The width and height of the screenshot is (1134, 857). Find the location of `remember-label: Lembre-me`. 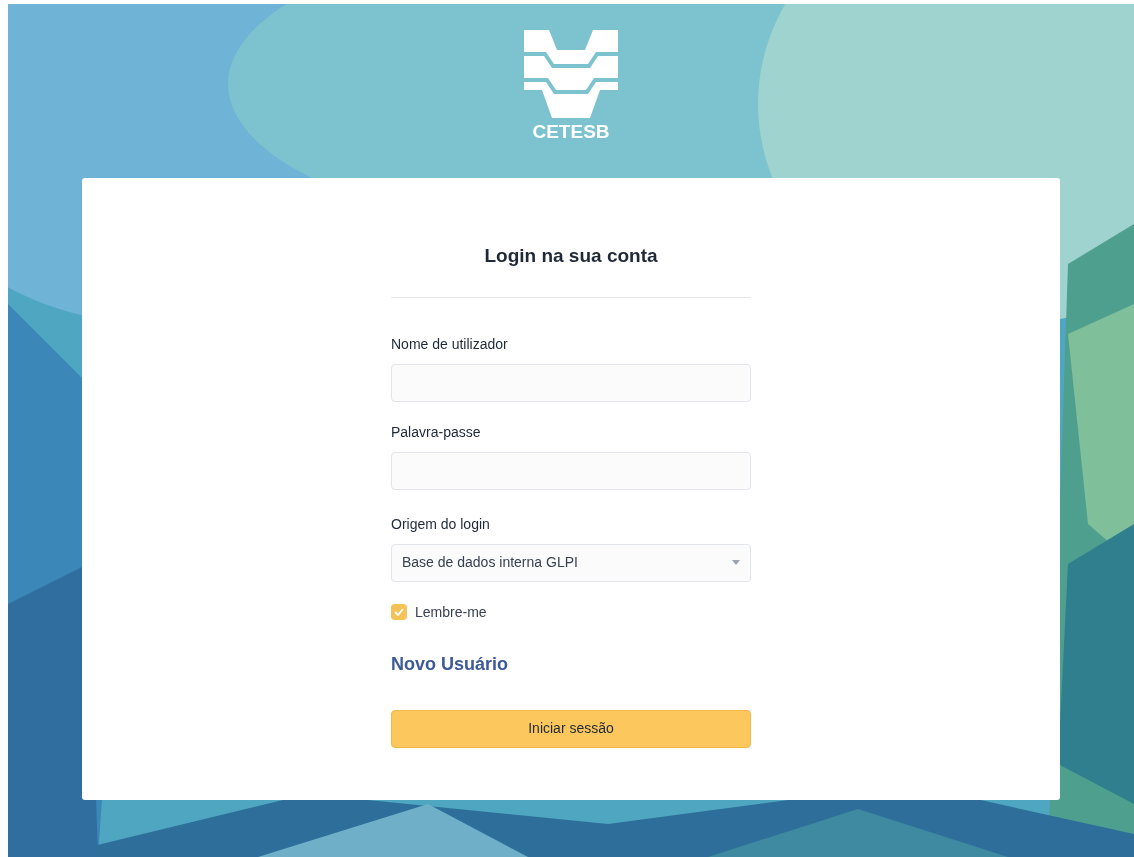

remember-label: Lembre-me is located at coordinates (451, 612).